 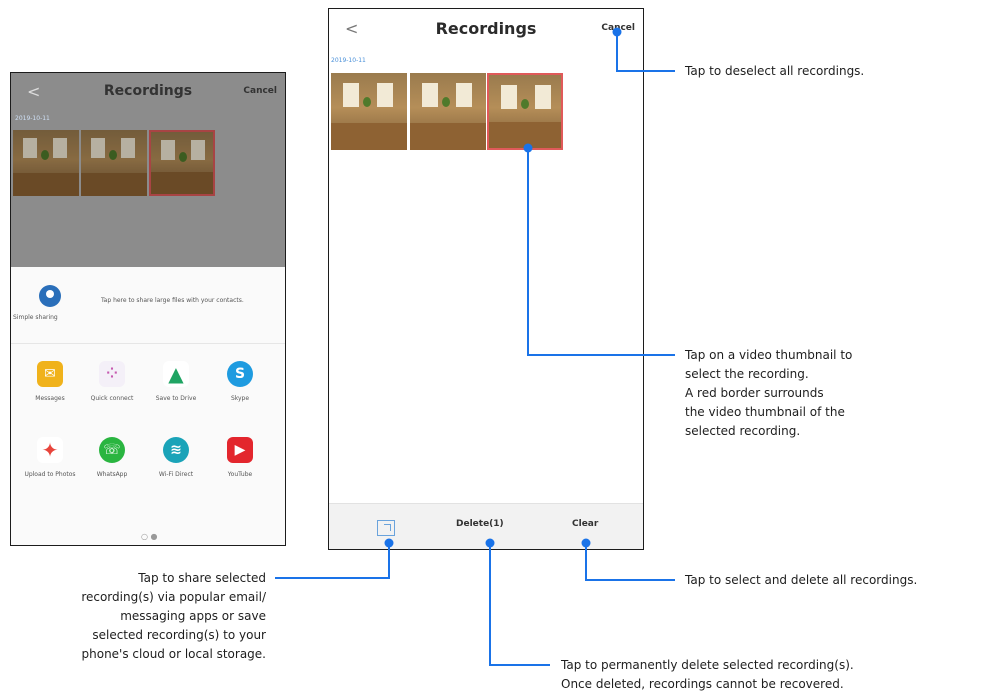 What do you see at coordinates (765, 412) in the screenshot?
I see `thumbnail-note-line: the video thumbnail of the` at bounding box center [765, 412].